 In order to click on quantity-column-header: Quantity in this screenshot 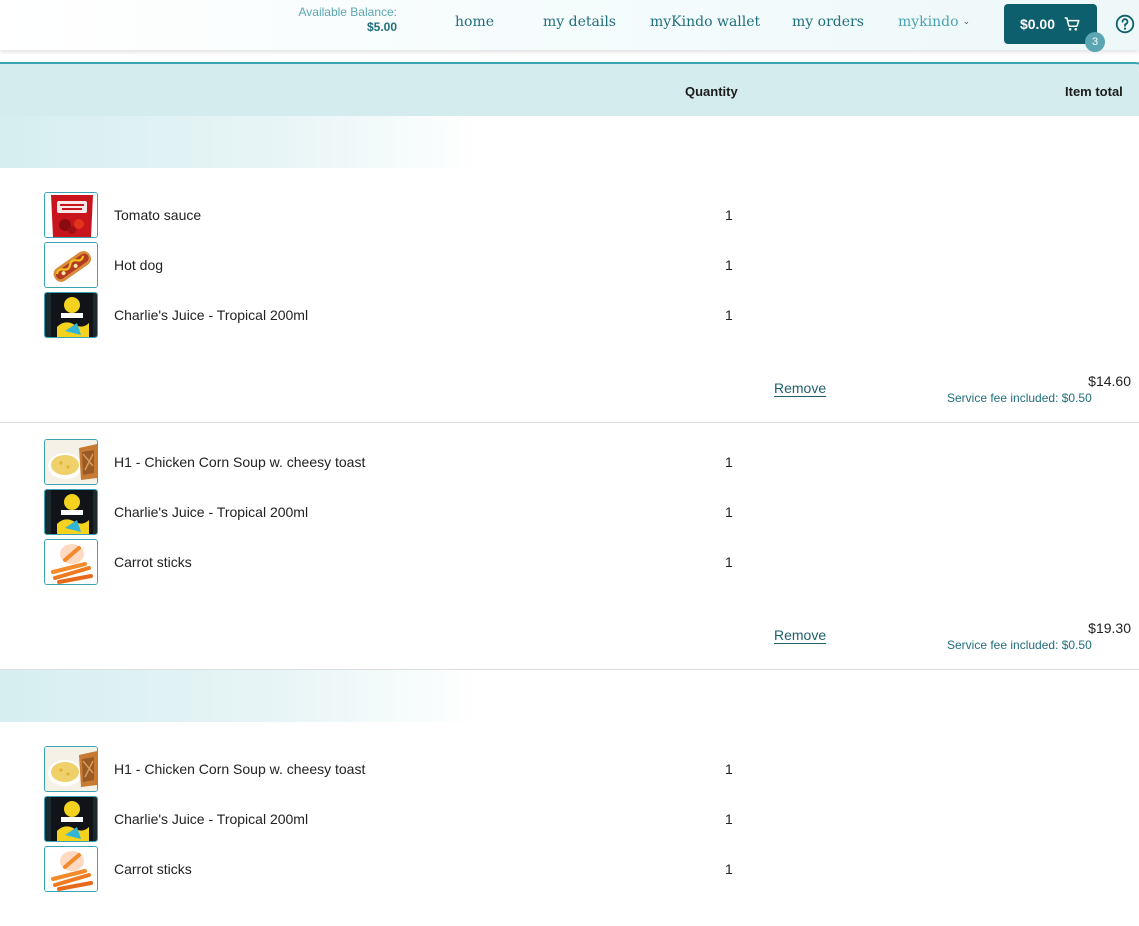, I will do `click(711, 91)`.